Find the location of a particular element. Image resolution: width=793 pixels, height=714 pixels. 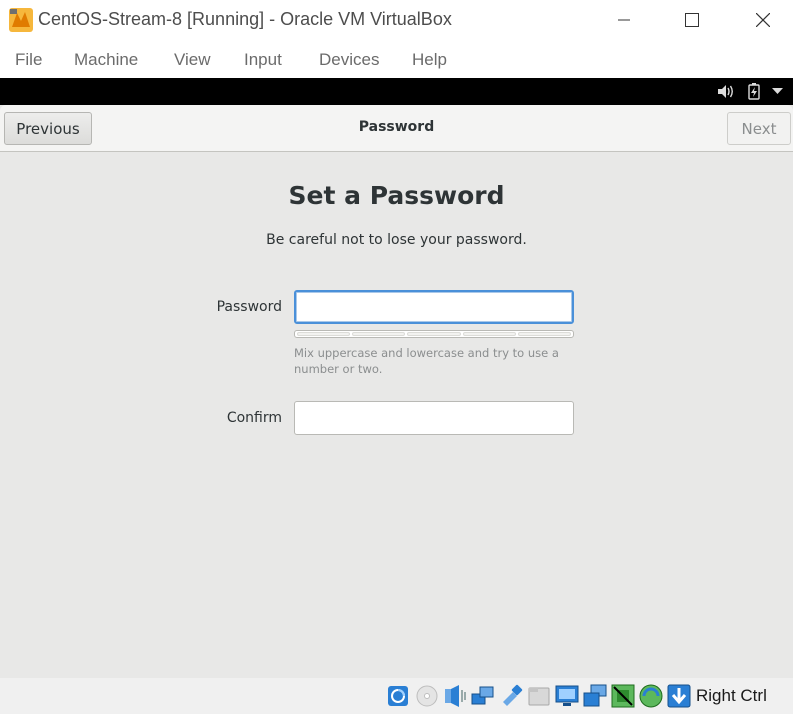

maximize-icon is located at coordinates (692, 20).